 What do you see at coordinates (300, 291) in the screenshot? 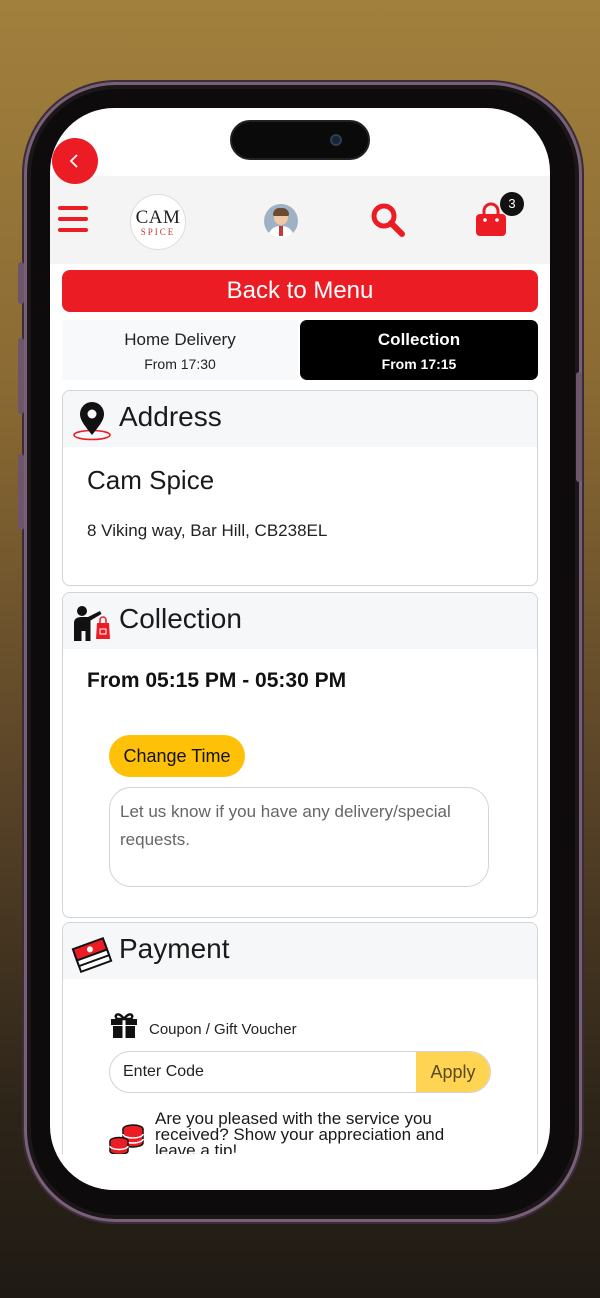
I see `back-to-menu-button: Back to Menu` at bounding box center [300, 291].